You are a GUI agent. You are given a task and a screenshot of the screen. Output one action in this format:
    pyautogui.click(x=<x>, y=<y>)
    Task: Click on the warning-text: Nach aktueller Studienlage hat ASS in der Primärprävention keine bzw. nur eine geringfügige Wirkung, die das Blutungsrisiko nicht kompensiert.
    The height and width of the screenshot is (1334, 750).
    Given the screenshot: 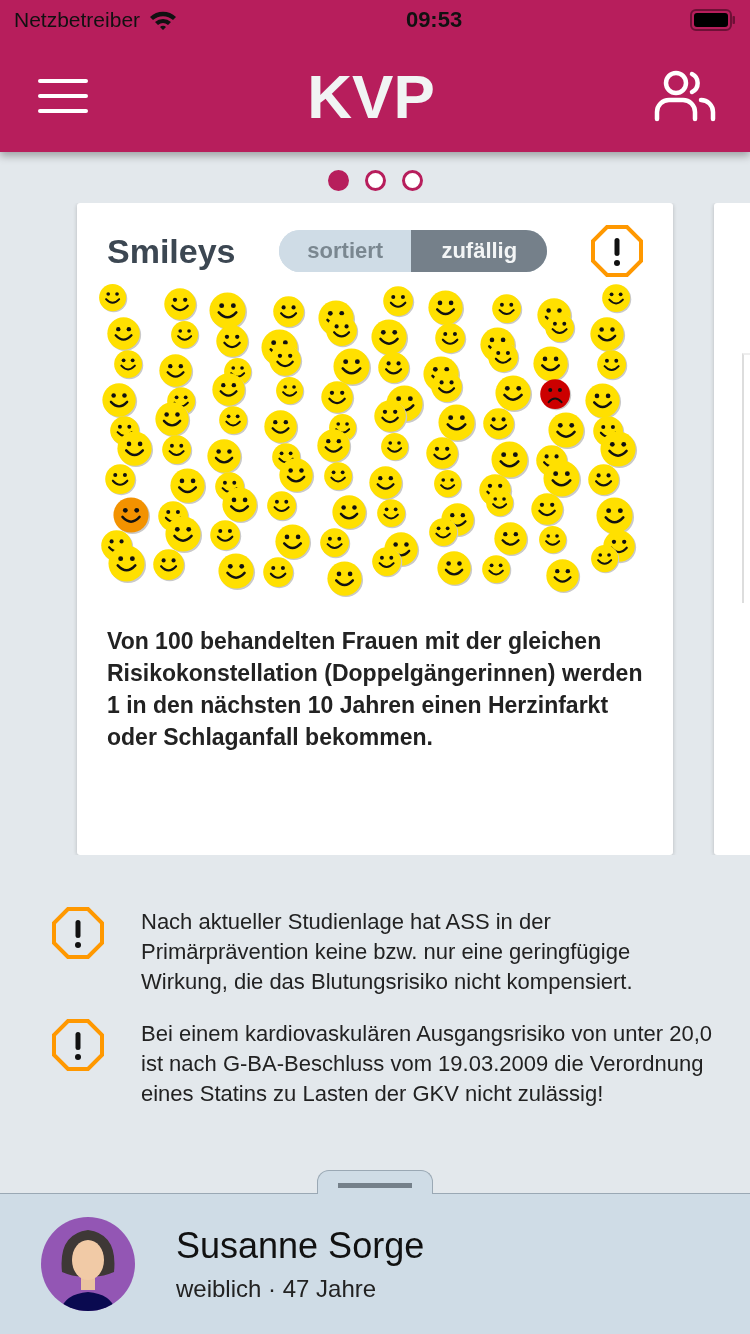 What is the action you would take?
    pyautogui.click(x=387, y=952)
    